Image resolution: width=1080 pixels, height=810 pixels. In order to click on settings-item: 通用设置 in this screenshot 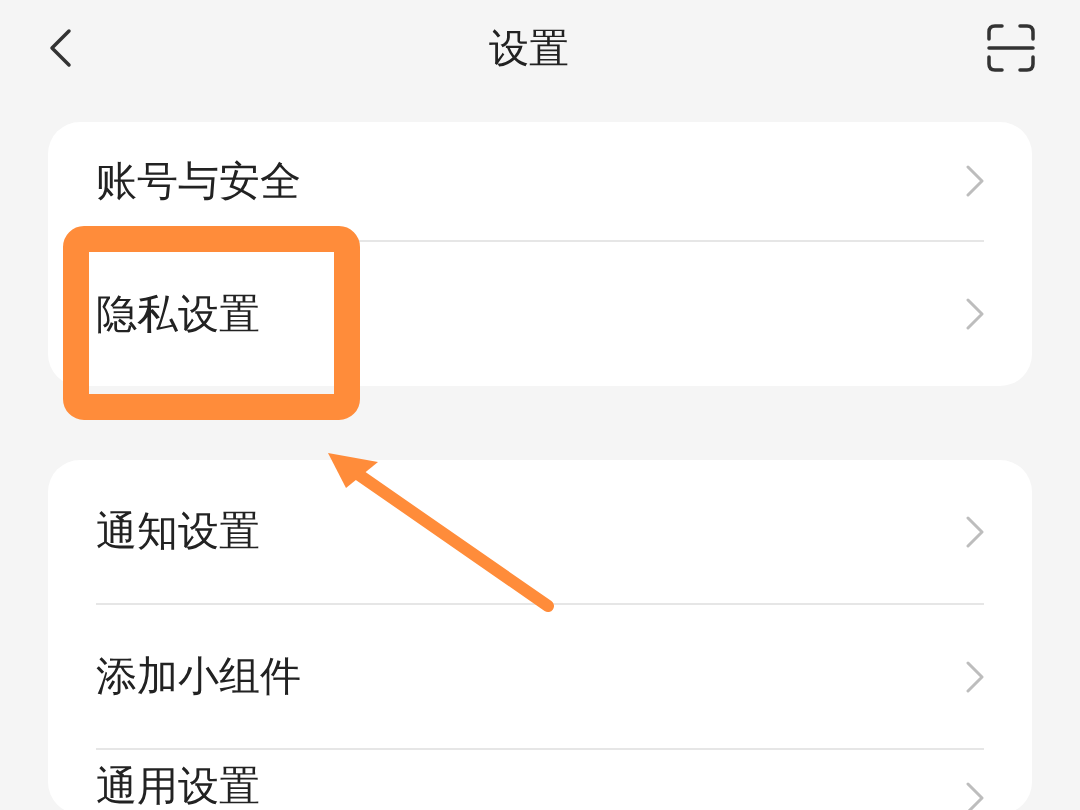, I will do `click(540, 779)`.